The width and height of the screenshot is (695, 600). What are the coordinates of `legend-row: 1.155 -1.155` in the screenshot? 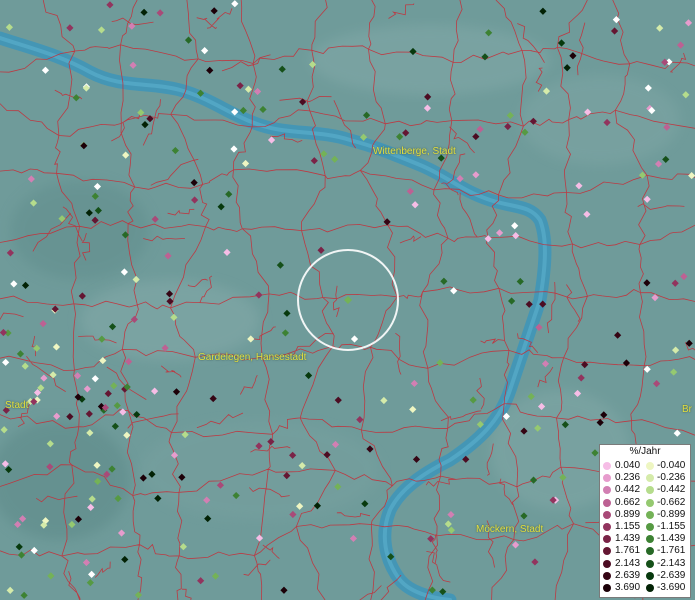 It's located at (646, 527).